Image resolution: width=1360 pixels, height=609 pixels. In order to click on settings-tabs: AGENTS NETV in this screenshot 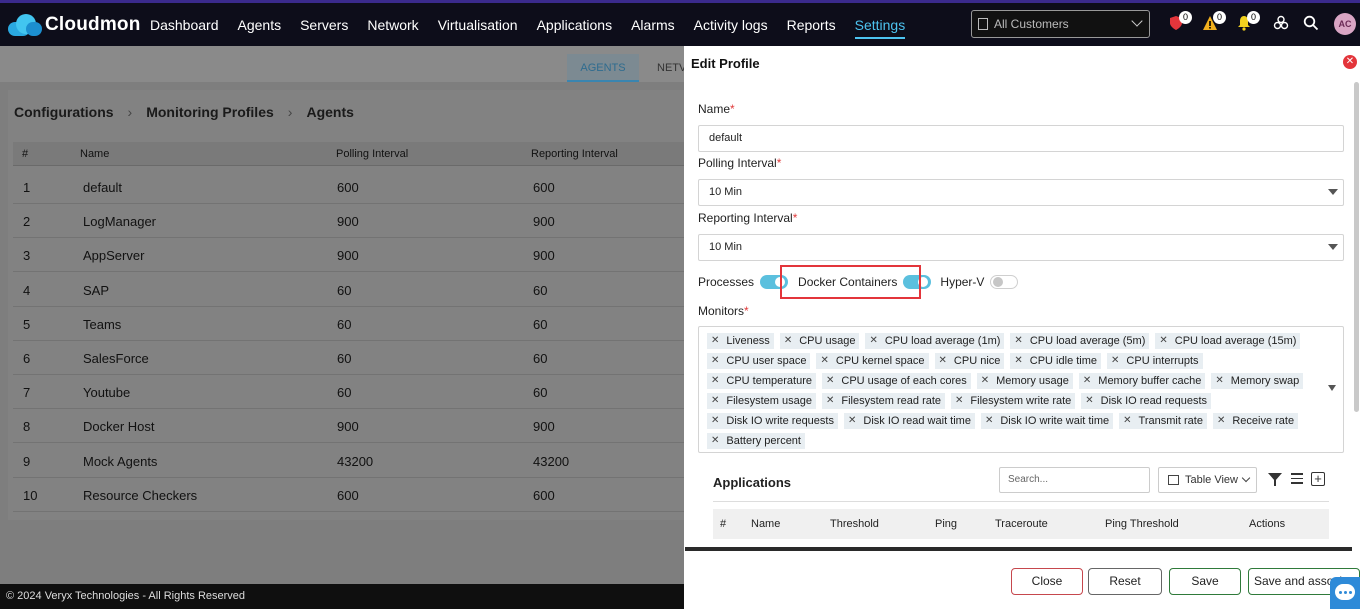, I will do `click(343, 64)`.